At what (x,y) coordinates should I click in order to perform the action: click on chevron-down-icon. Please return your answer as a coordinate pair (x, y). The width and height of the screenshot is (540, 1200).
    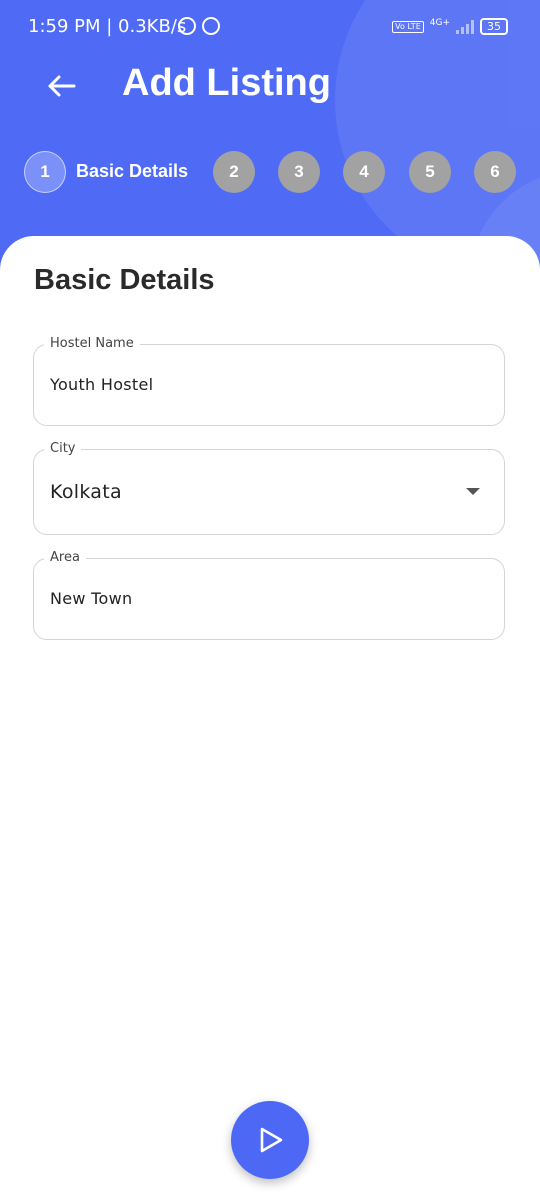
    Looking at the image, I should click on (473, 491).